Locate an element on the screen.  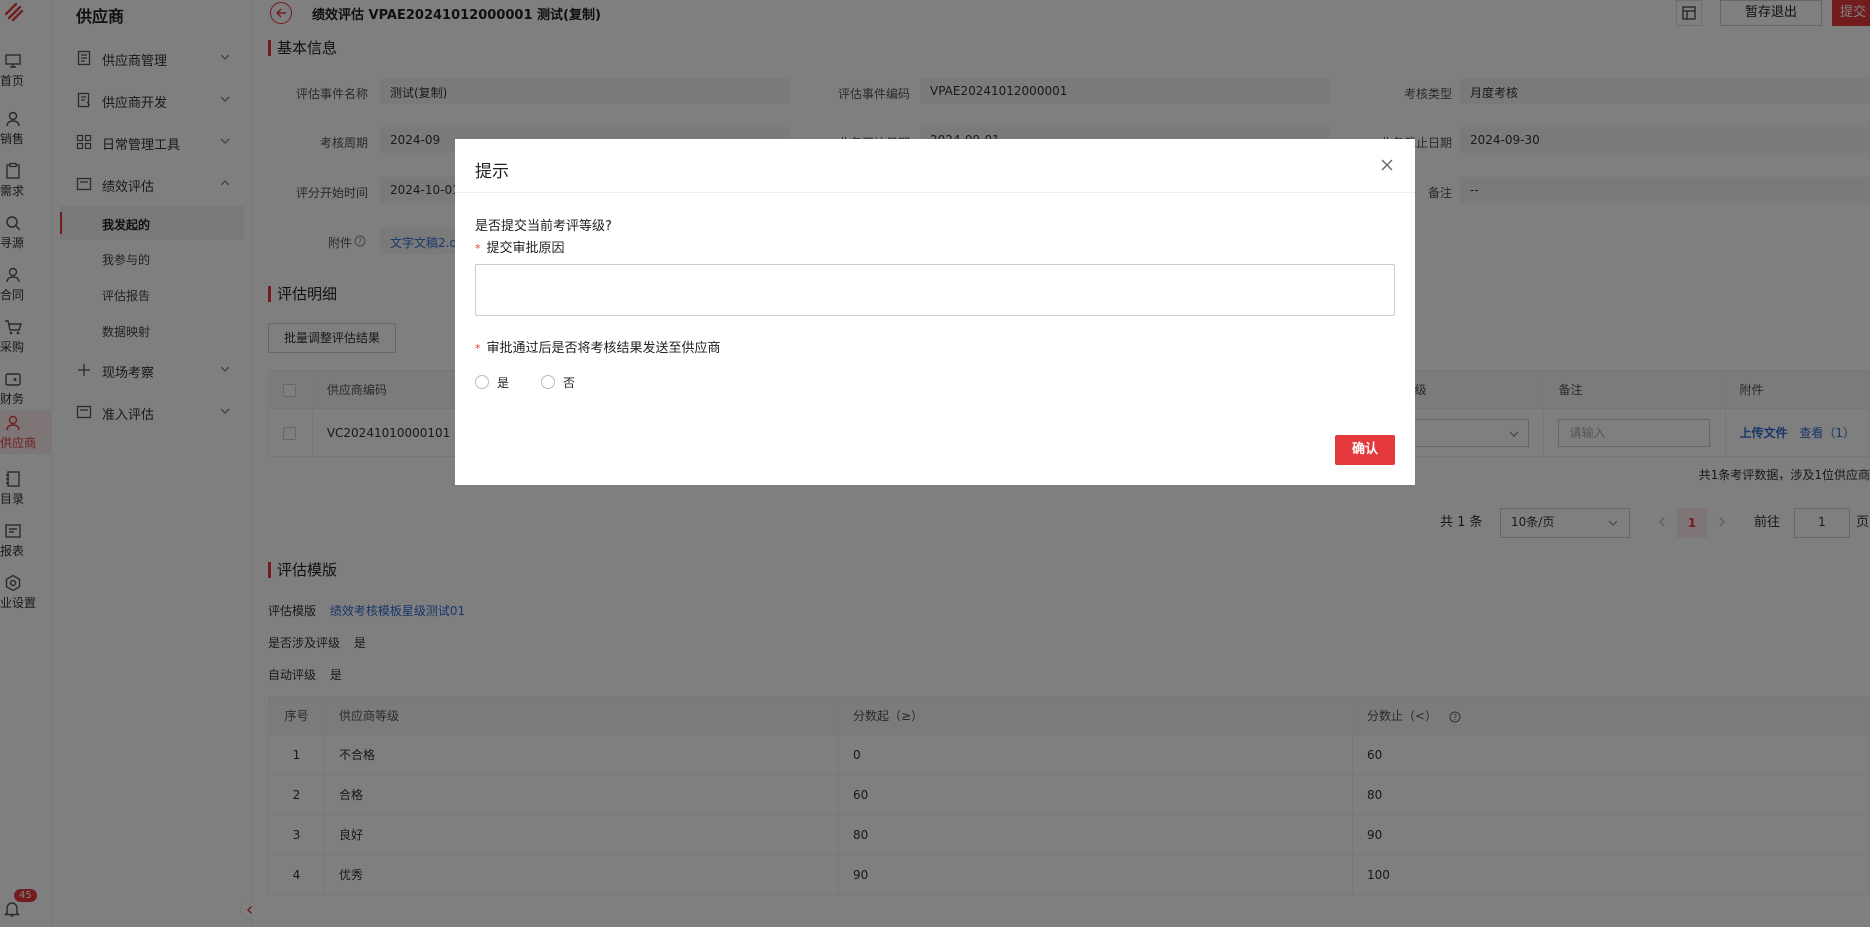
confirm-button: 确认 is located at coordinates (1365, 450).